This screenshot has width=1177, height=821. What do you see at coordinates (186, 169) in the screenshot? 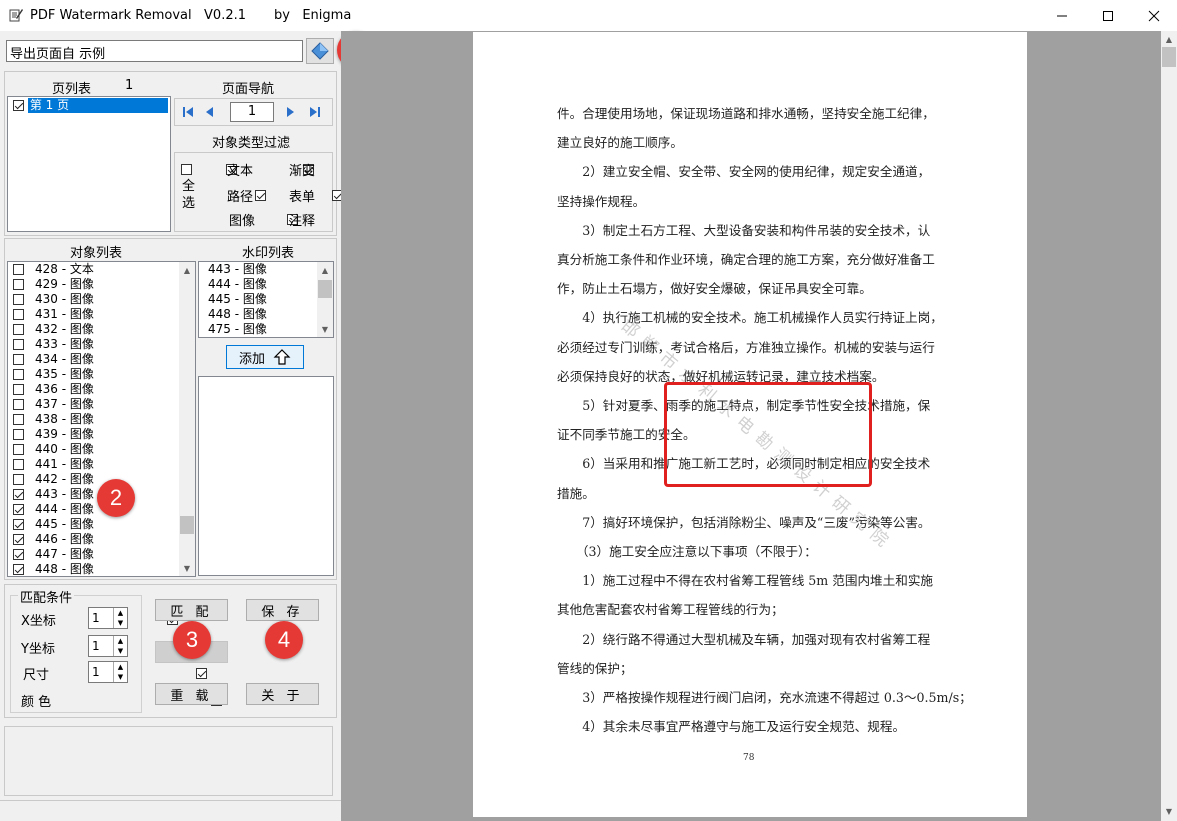
I see `select-all-checkbox` at bounding box center [186, 169].